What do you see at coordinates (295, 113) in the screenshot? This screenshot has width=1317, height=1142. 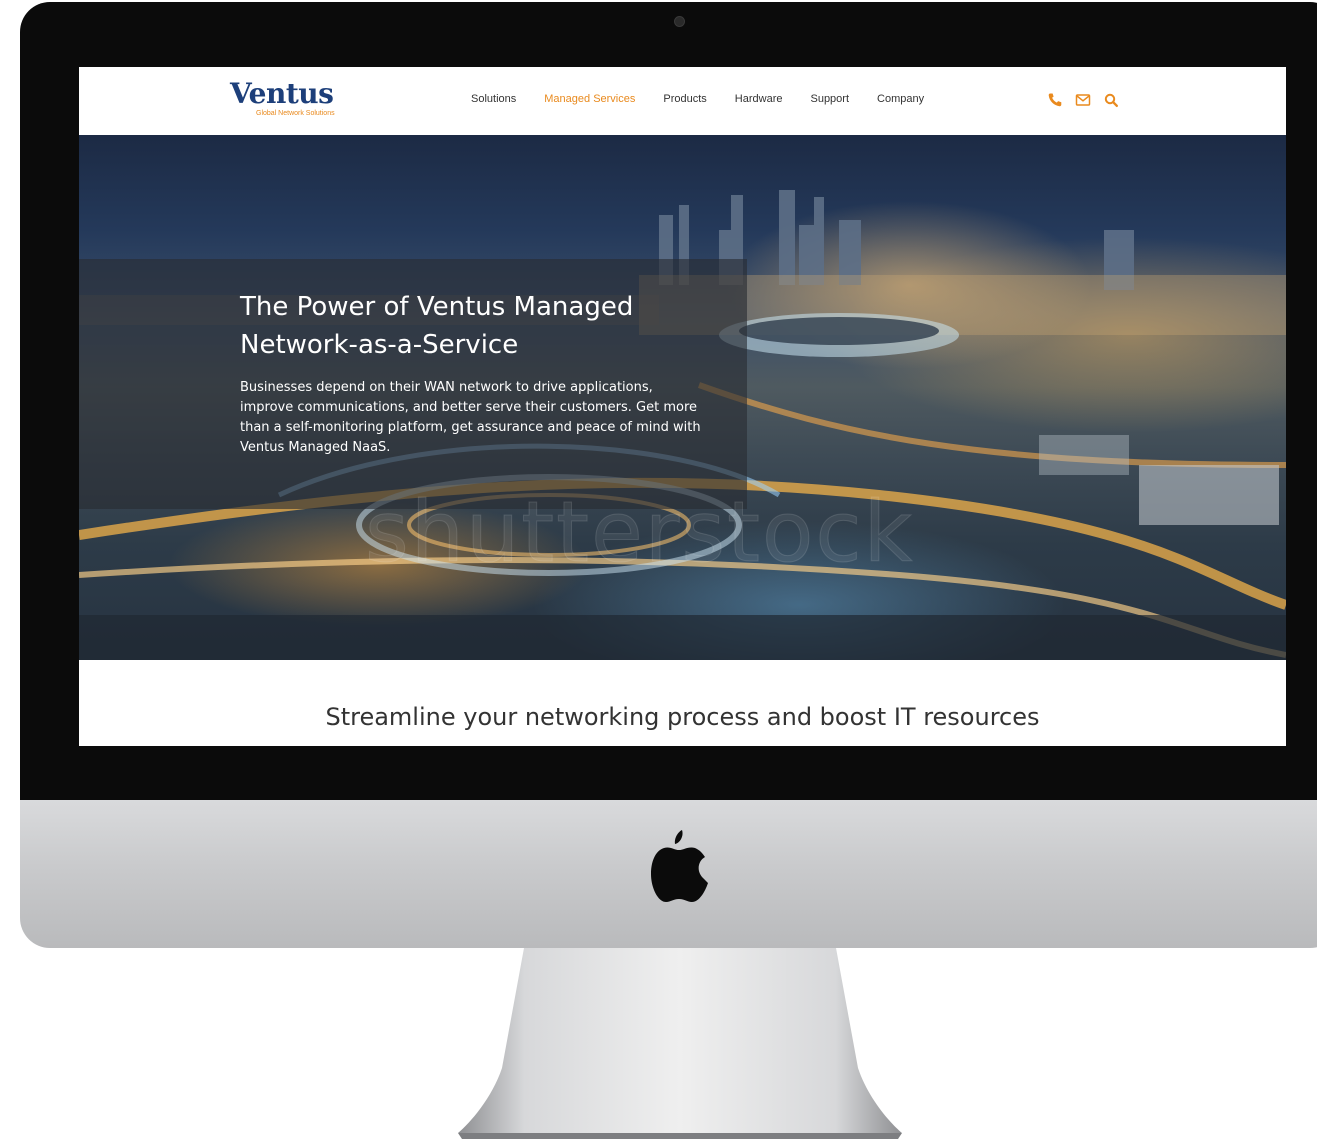 I see `logo-tagline: Global Network Solutions` at bounding box center [295, 113].